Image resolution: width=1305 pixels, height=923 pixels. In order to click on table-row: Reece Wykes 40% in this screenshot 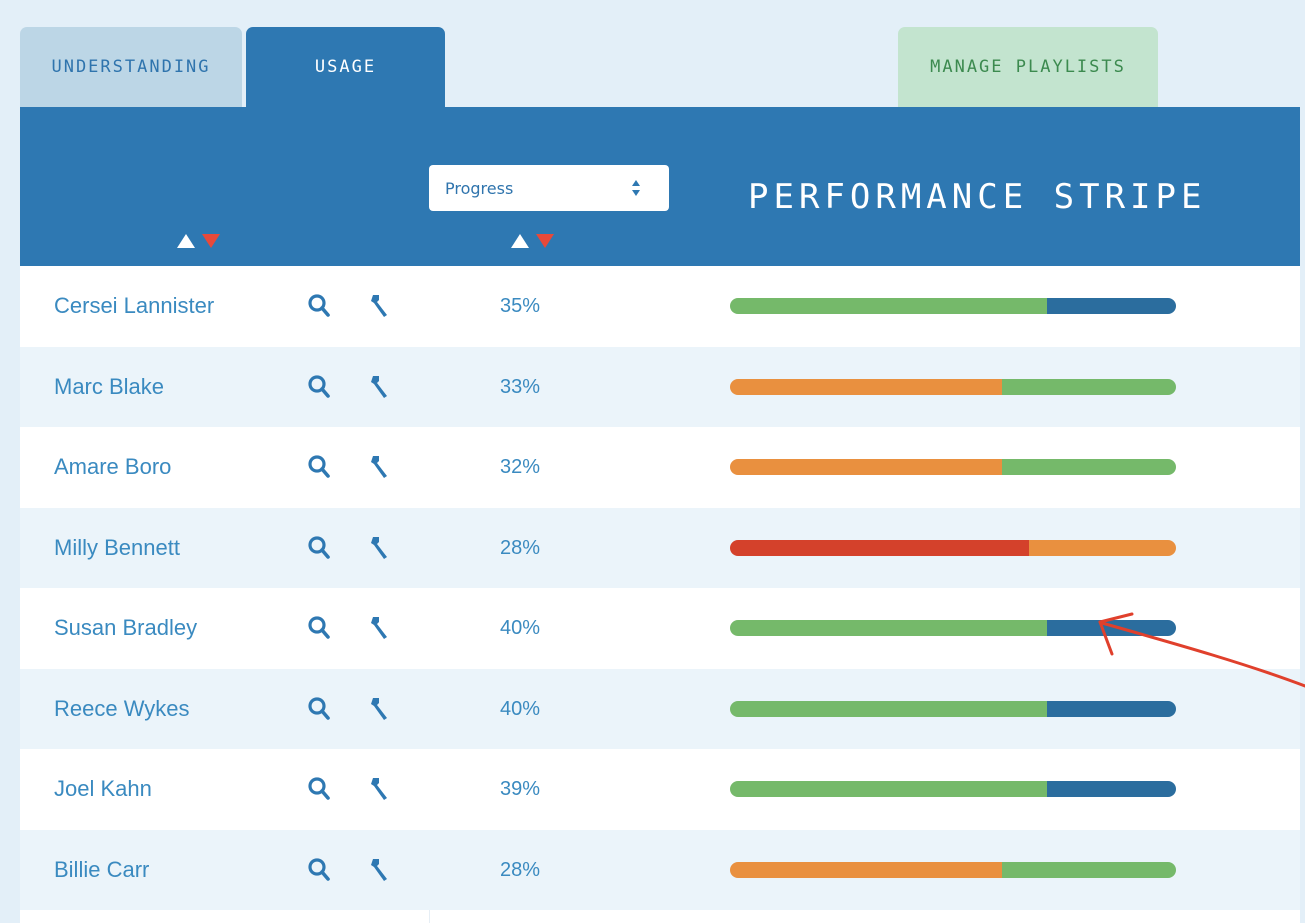, I will do `click(660, 708)`.